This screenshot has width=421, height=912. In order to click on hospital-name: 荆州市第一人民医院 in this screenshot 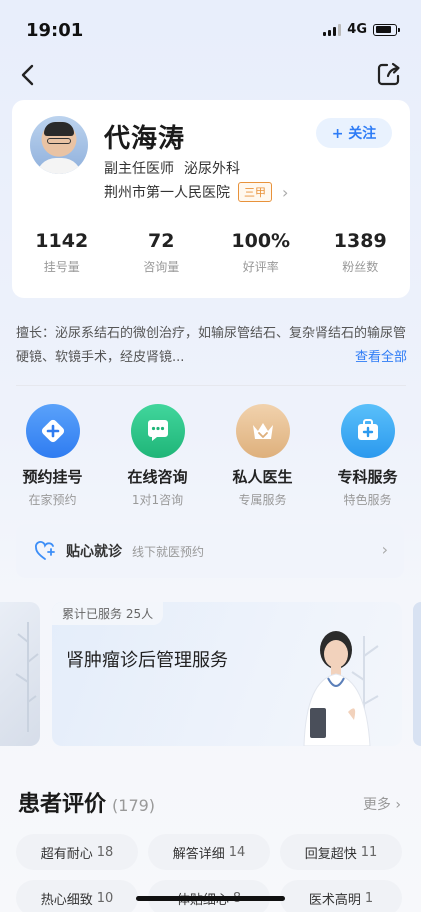, I will do `click(167, 193)`.